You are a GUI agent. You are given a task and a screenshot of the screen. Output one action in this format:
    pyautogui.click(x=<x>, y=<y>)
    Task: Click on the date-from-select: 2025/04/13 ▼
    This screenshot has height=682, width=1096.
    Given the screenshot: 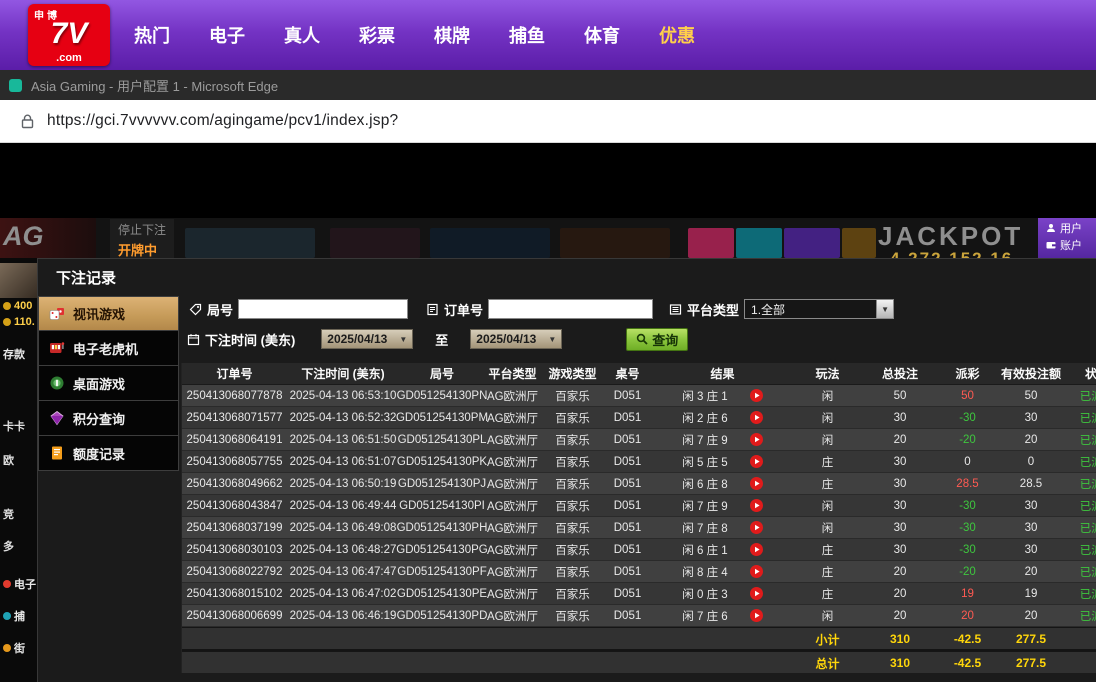 What is the action you would take?
    pyautogui.click(x=367, y=339)
    